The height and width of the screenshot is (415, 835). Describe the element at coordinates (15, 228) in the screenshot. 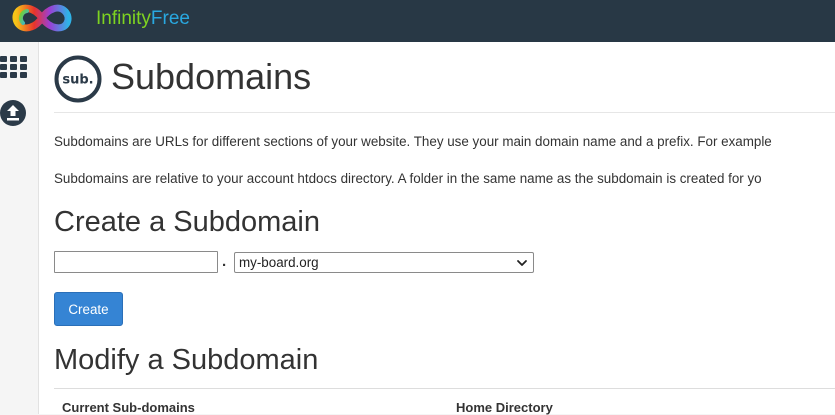

I see `left-sidebar` at that location.